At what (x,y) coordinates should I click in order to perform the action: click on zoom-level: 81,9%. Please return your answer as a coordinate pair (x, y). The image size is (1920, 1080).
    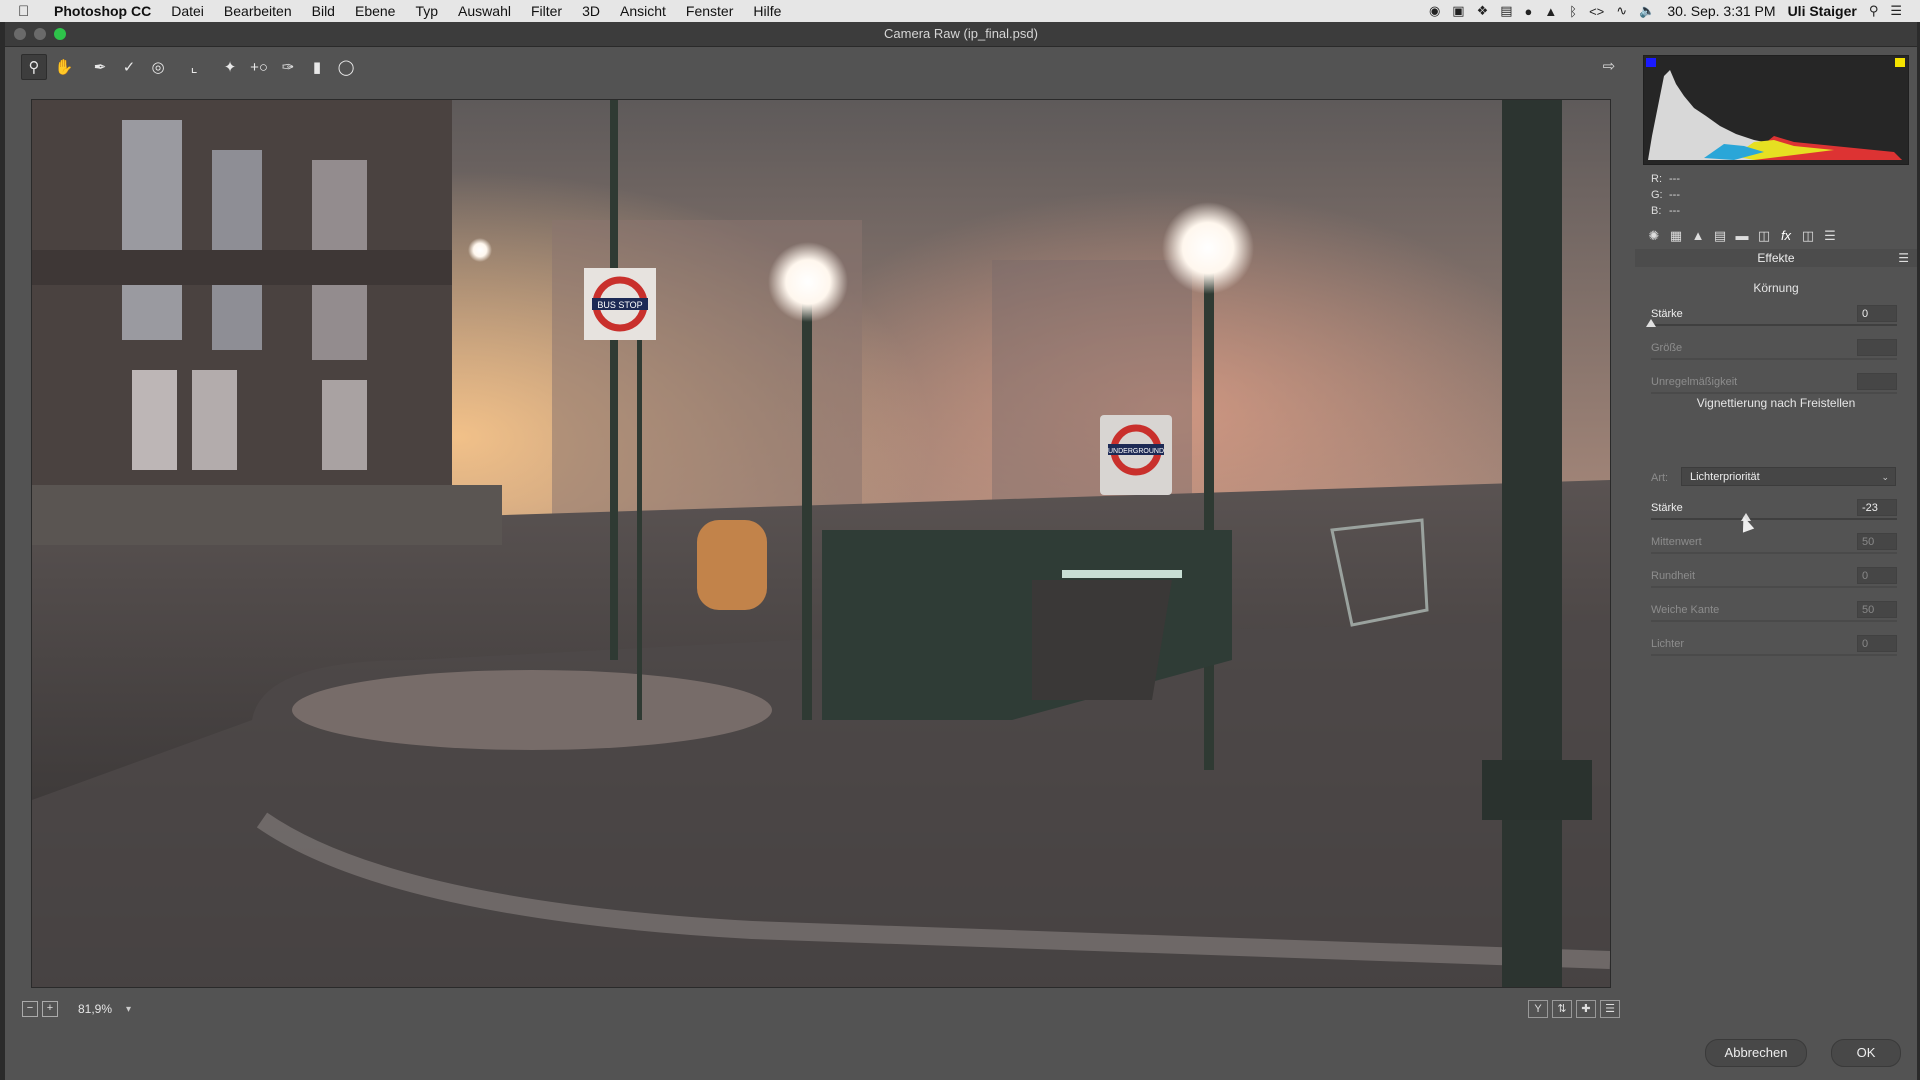
    Looking at the image, I should click on (95, 1009).